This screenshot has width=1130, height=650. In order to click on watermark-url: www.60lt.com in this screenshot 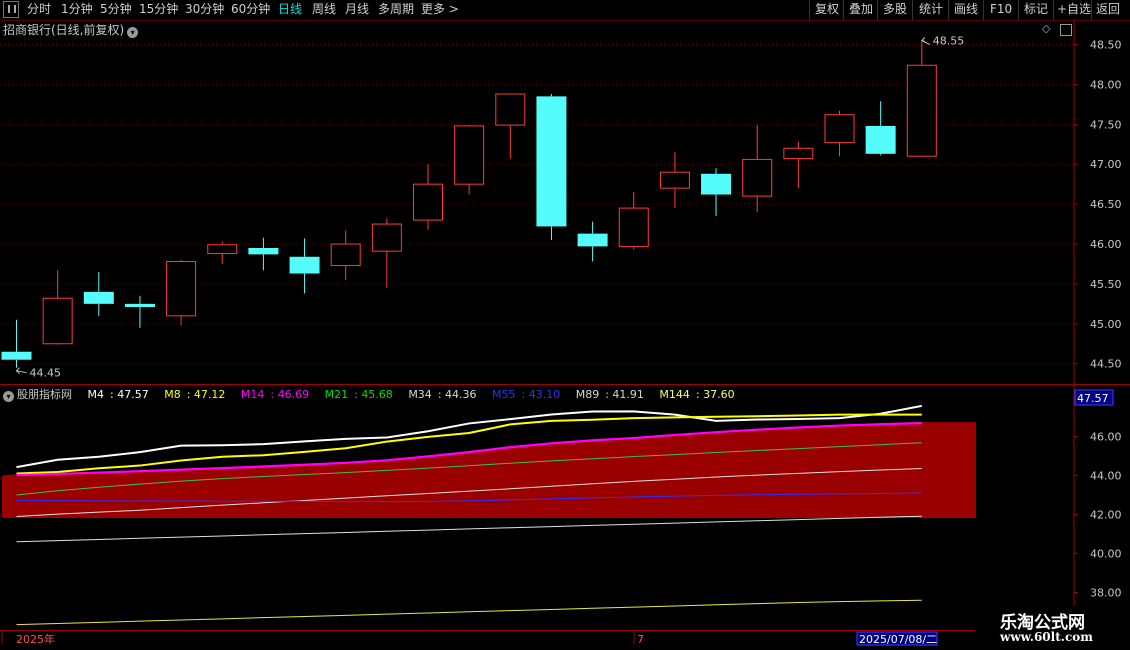, I will do `click(1046, 637)`.